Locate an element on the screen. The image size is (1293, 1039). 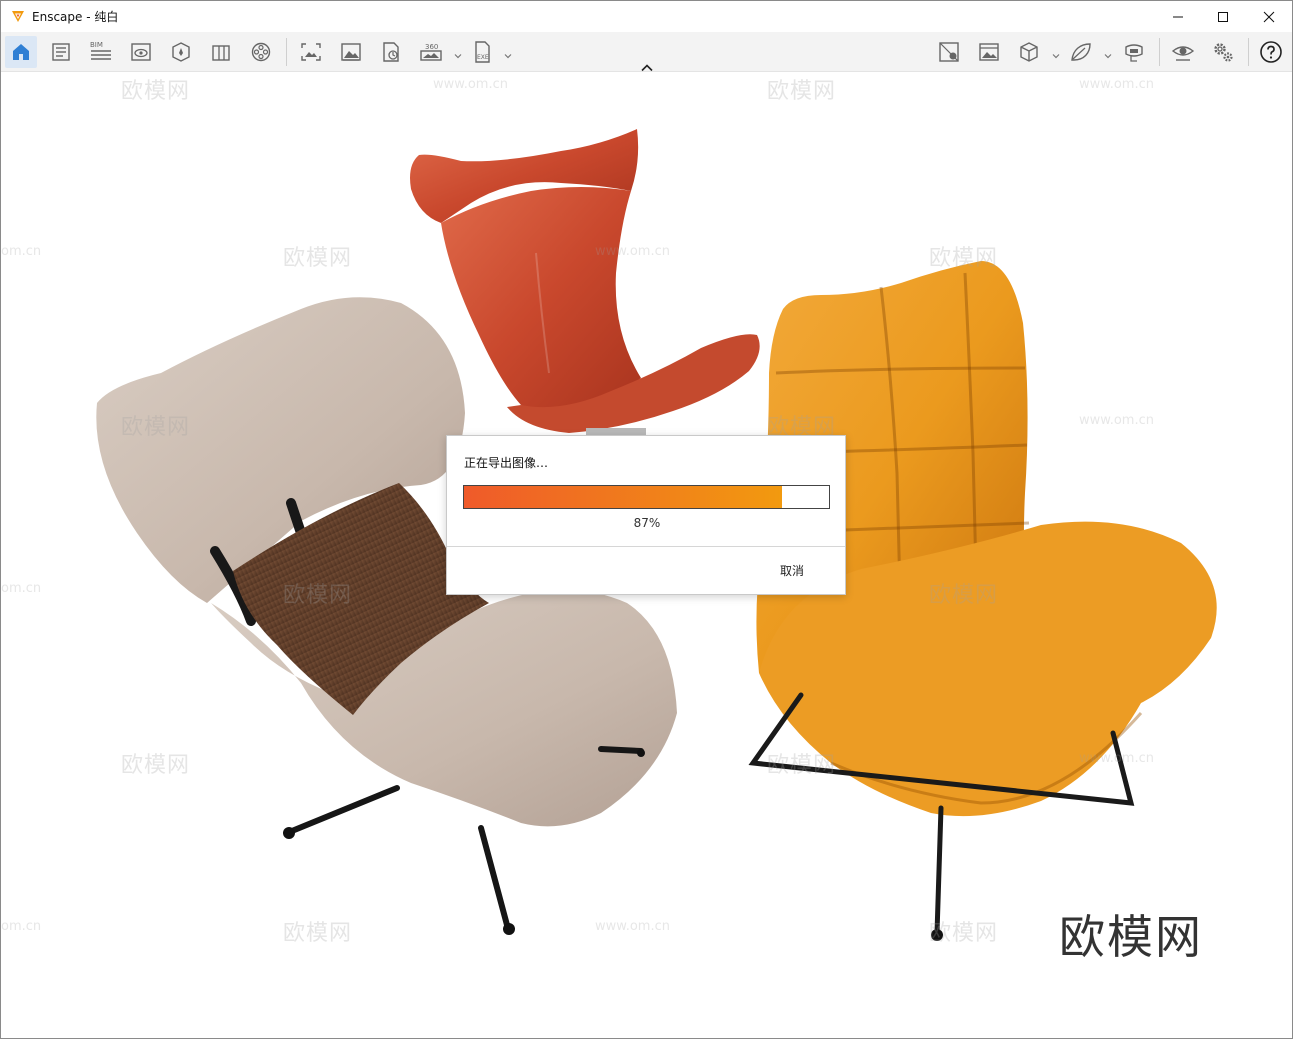
window-title: Enscape - 纯白 is located at coordinates (75, 17).